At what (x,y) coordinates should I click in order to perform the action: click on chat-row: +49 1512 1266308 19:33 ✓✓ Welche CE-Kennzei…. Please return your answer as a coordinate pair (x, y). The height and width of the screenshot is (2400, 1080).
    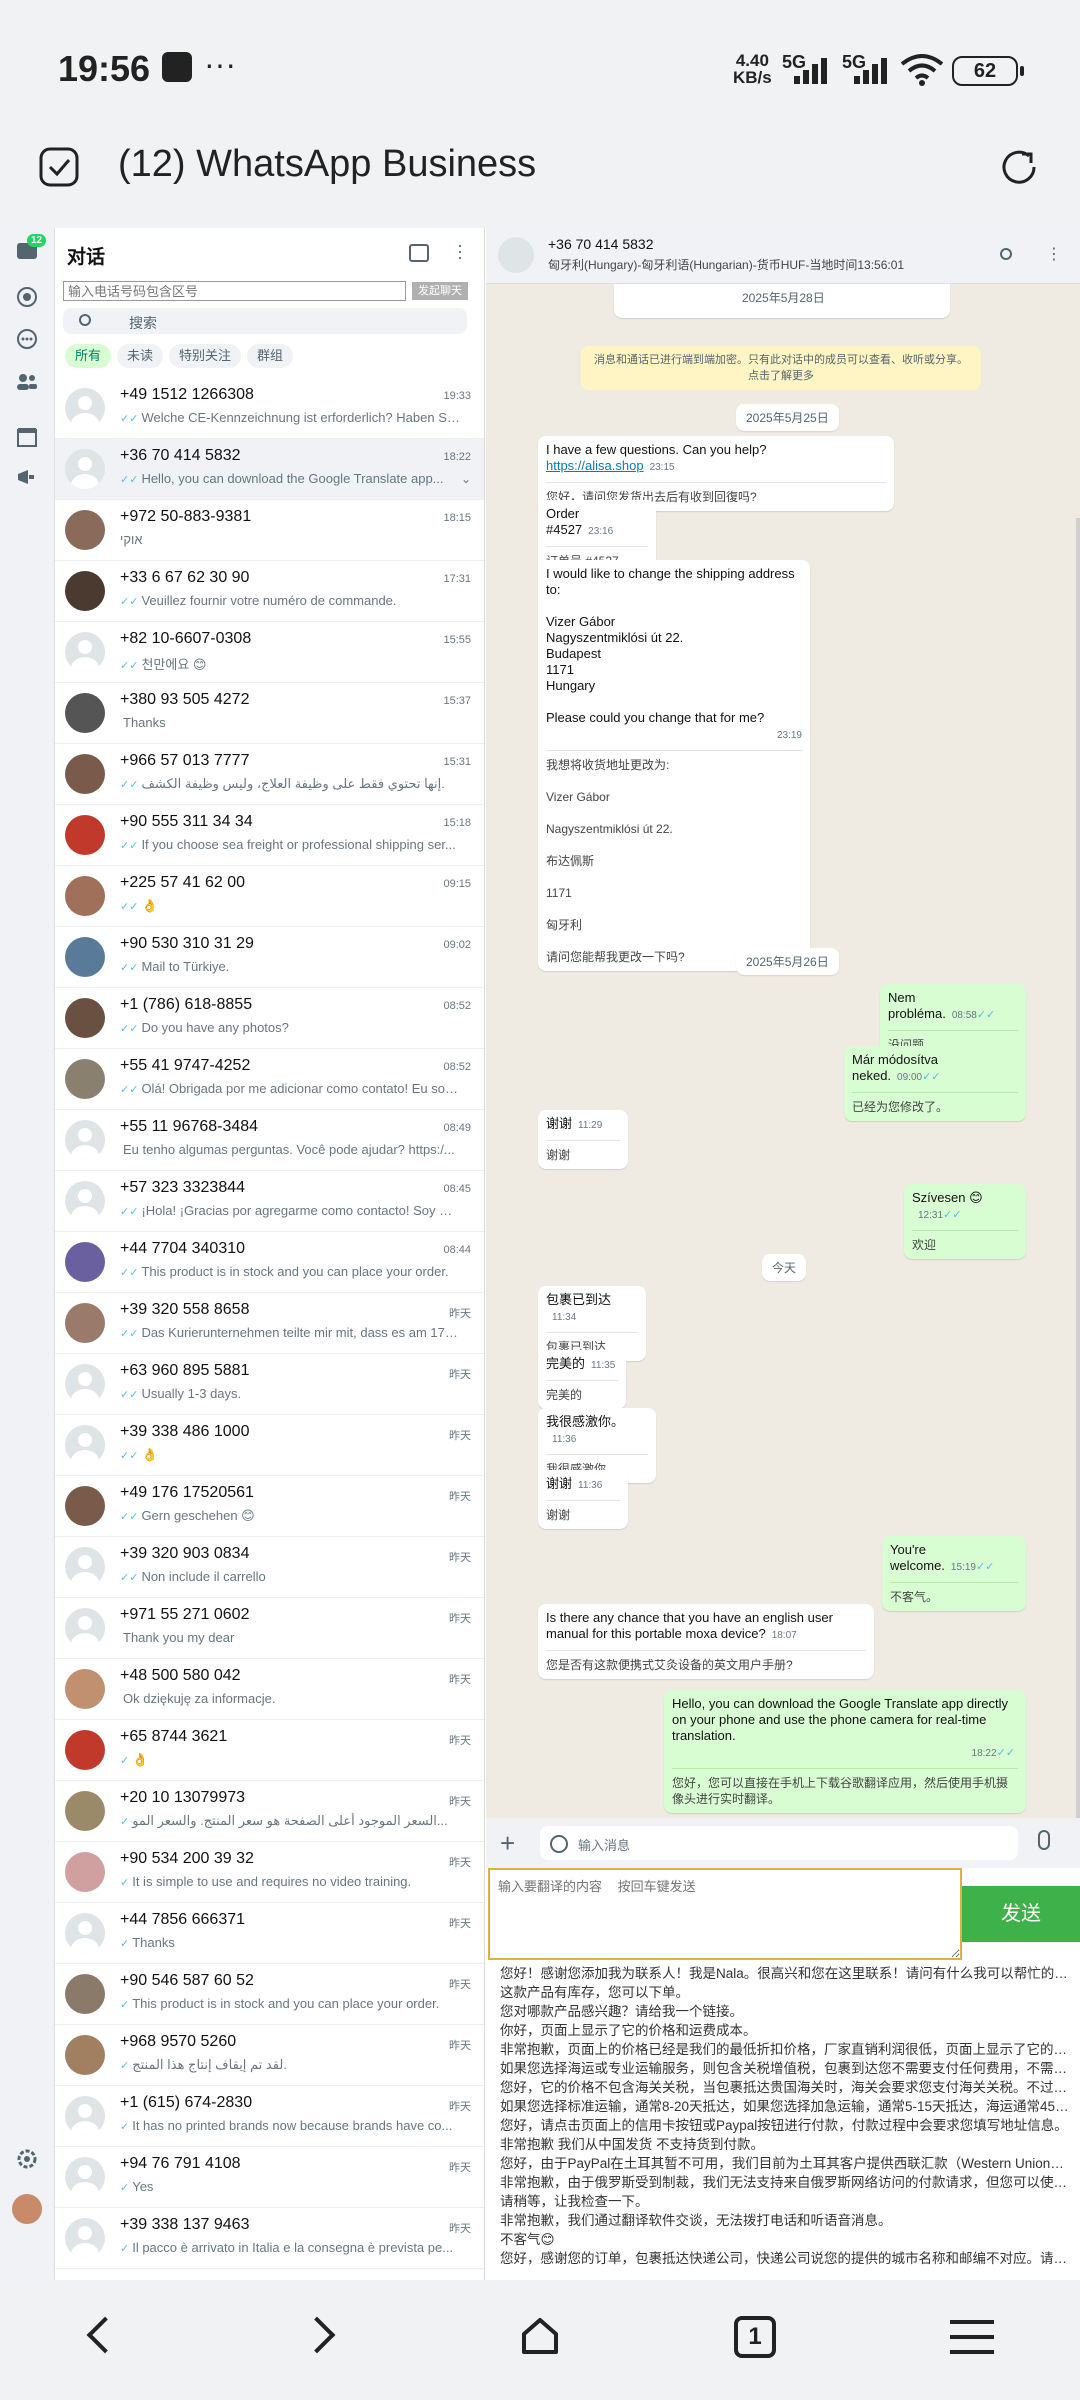
    Looking at the image, I should click on (269, 408).